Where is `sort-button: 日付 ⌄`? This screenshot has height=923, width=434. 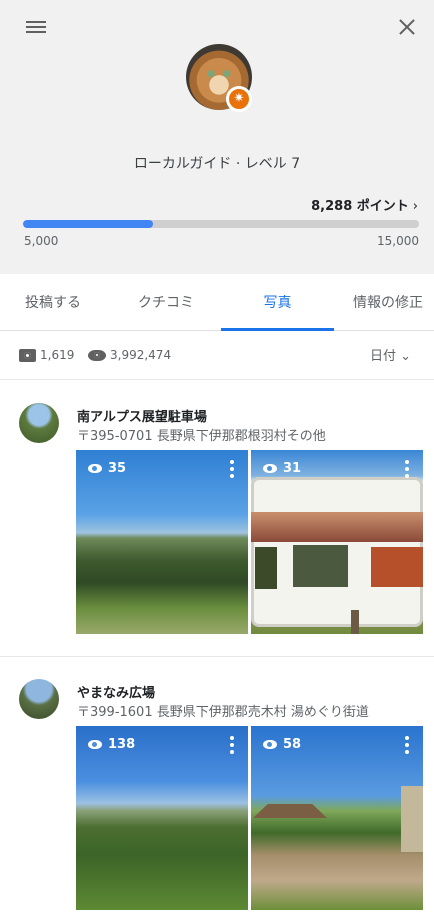 sort-button: 日付 ⌄ is located at coordinates (390, 354).